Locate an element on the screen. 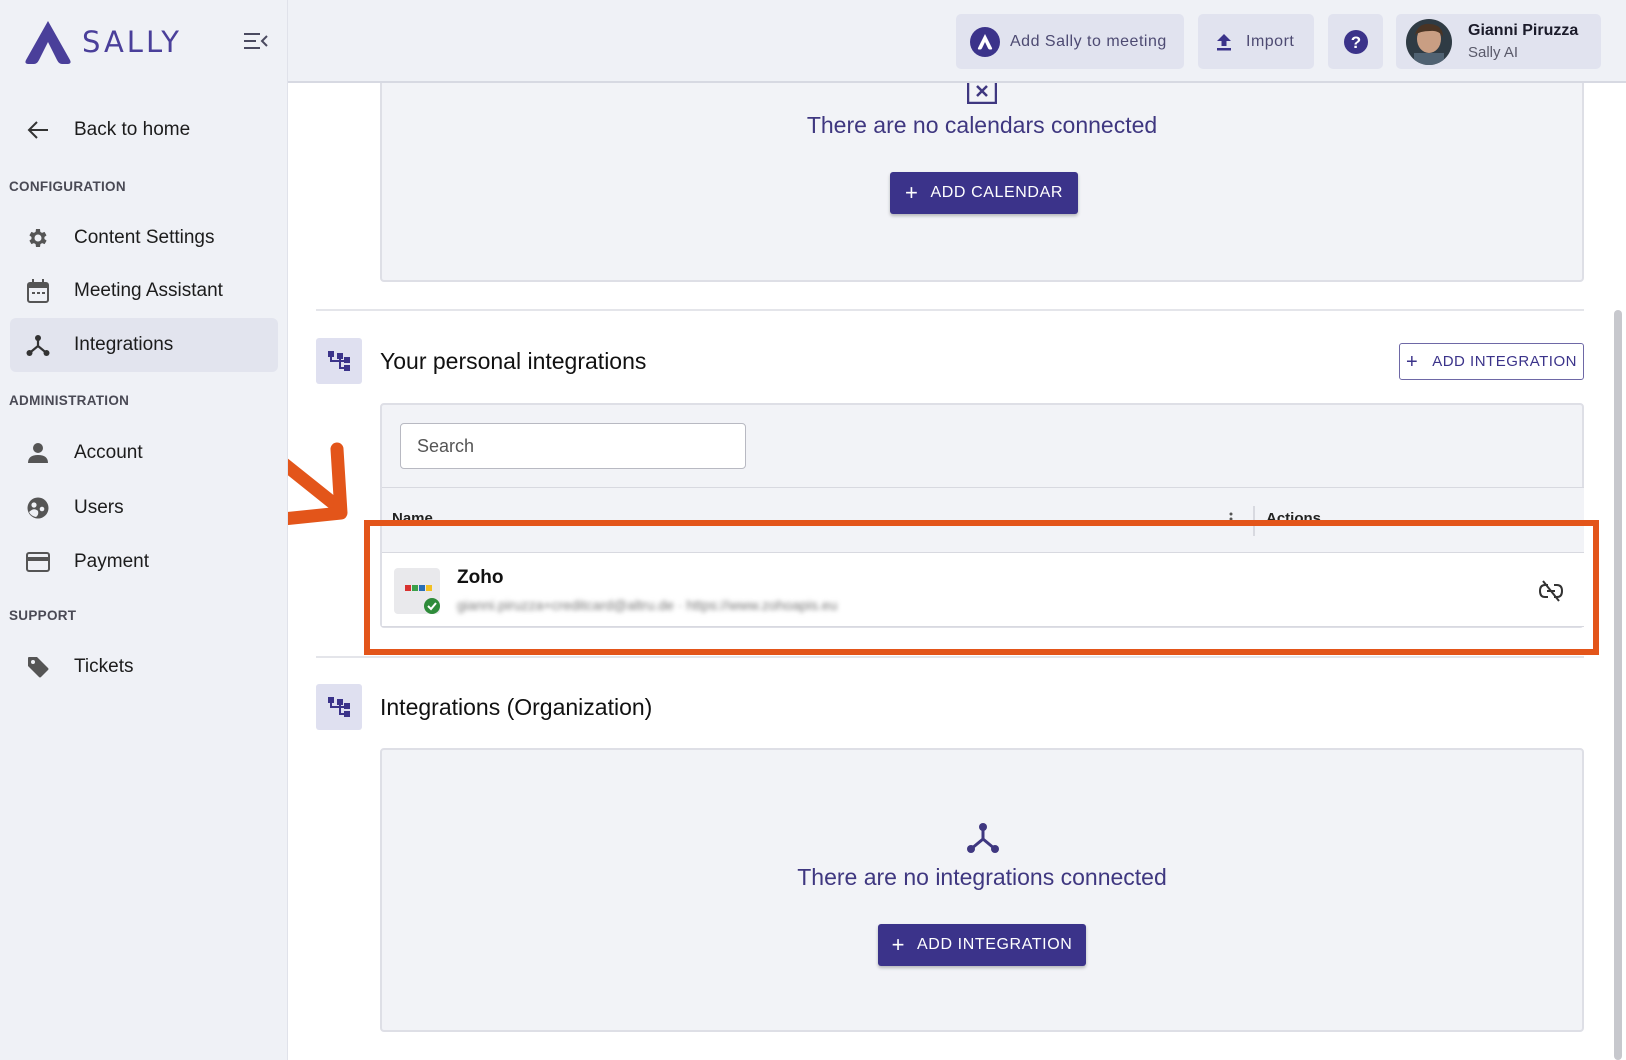  section-label-administration: ADMINISTRATION is located at coordinates (69, 400).